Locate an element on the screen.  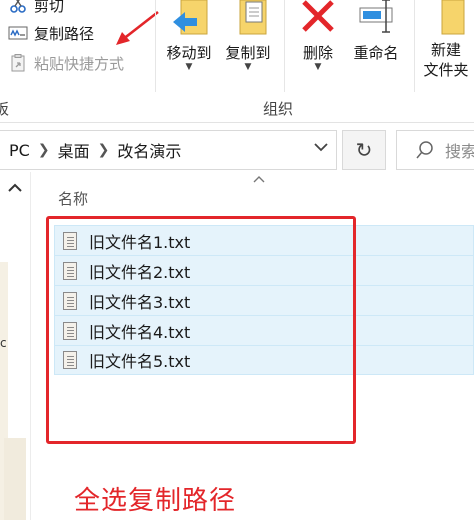
move-to-dropdown-icon: ▼ is located at coordinates (189, 67).